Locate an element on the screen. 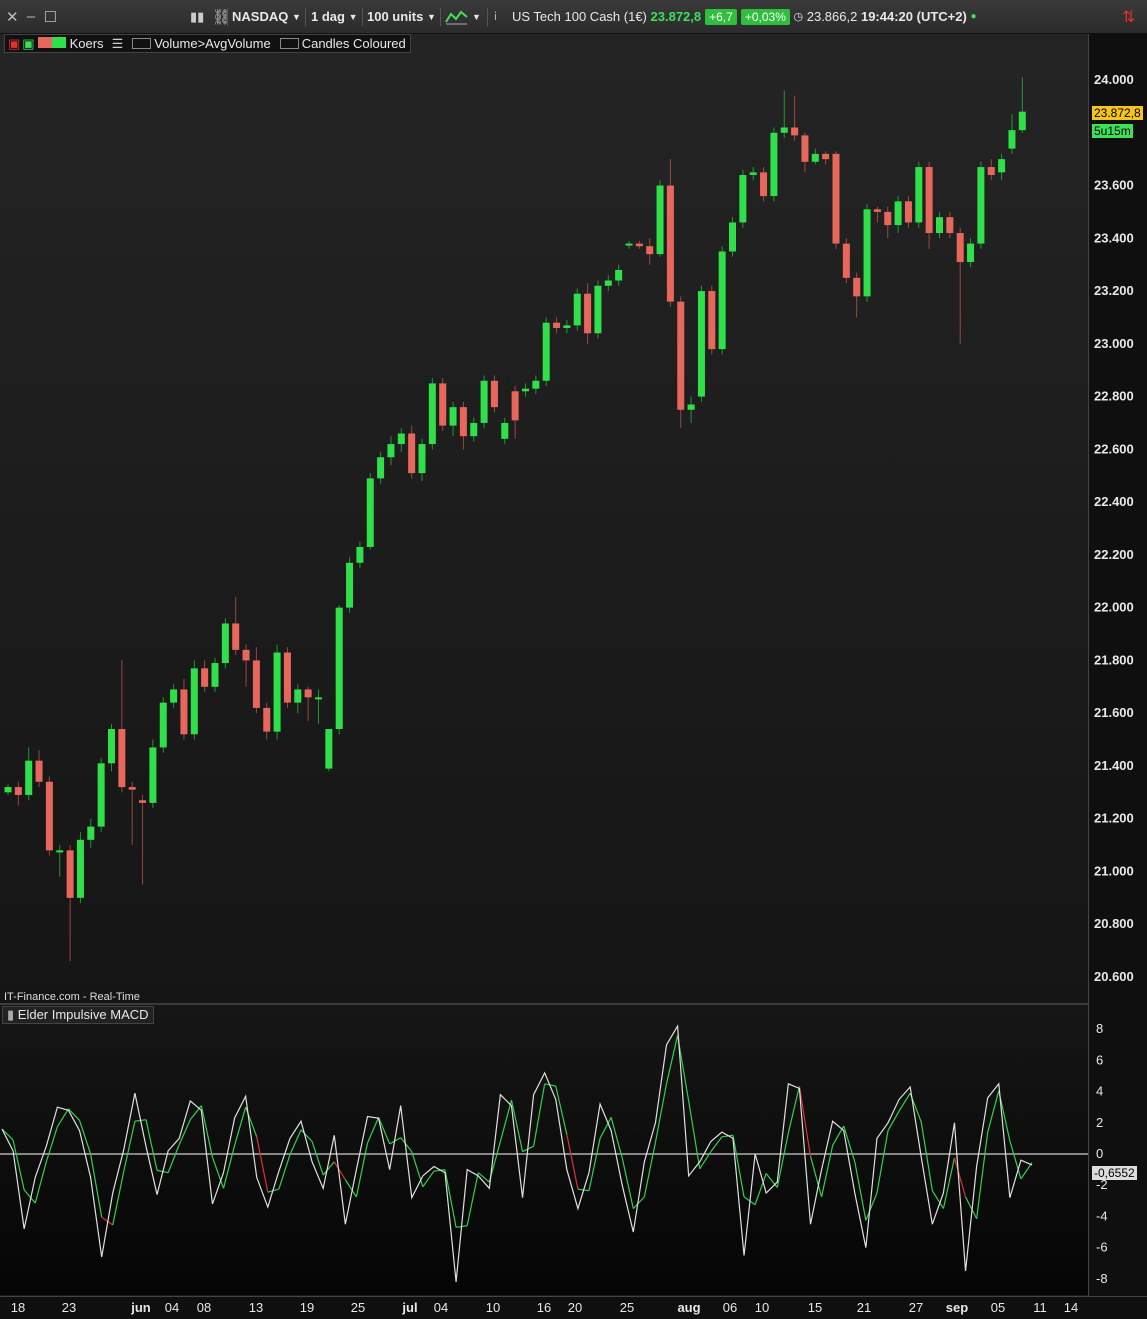  minimize-icon: ‒ is located at coordinates (31, 16).